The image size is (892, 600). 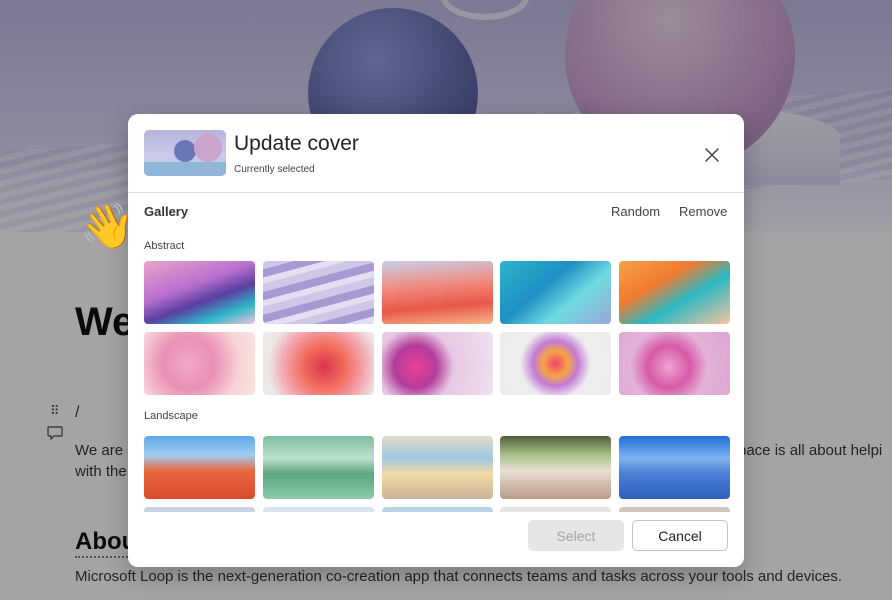 I want to click on close-icon, so click(x=712, y=155).